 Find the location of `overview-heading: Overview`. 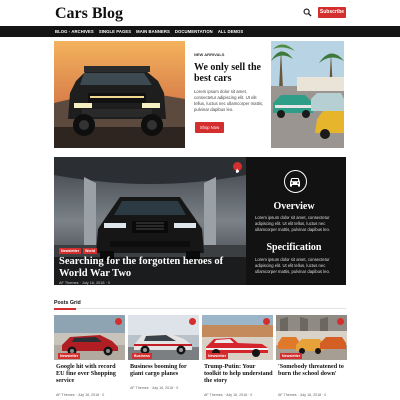

overview-heading: Overview is located at coordinates (294, 206).